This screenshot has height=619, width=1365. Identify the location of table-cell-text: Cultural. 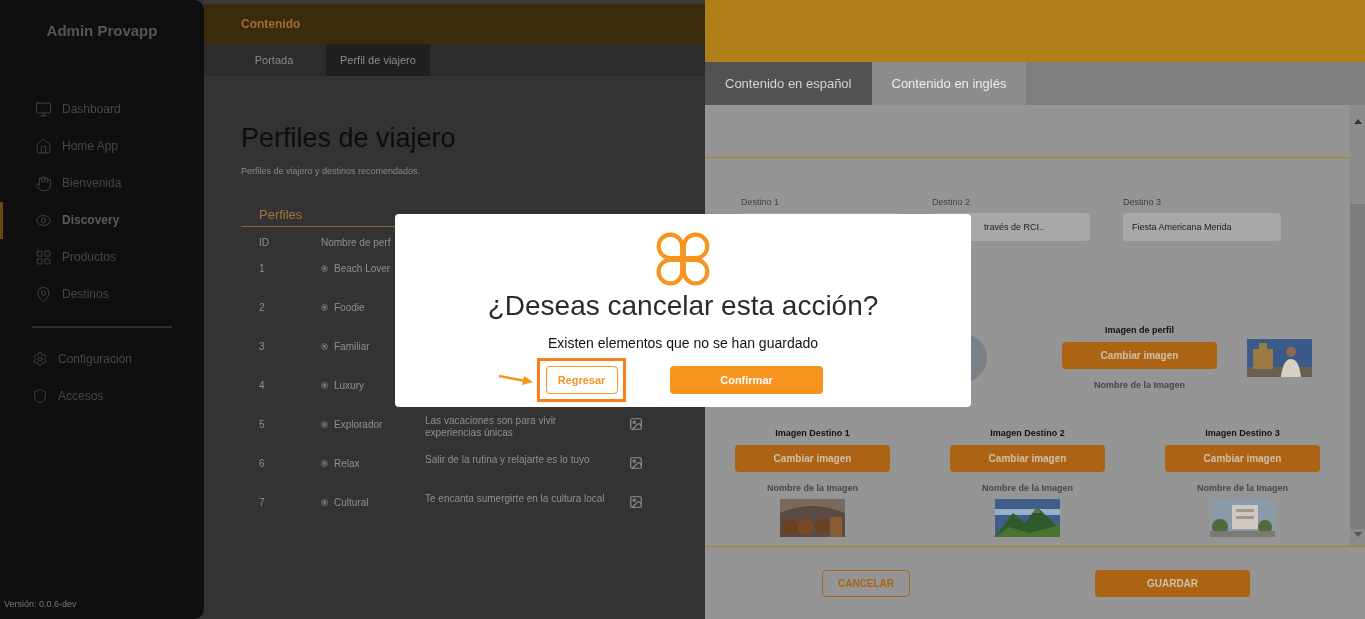
(351, 503).